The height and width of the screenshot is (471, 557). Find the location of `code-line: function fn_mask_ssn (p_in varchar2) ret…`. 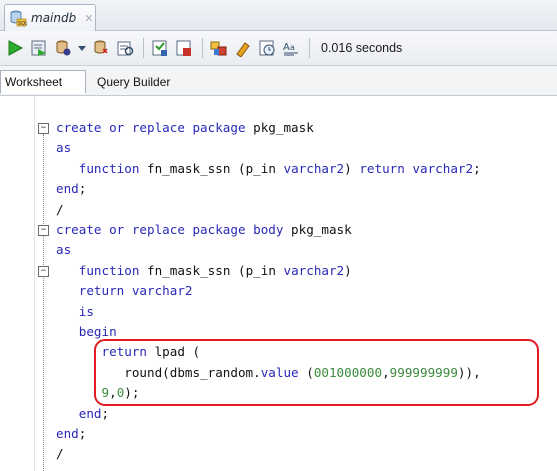

code-line: function fn_mask_ssn (p_in varchar2) ret… is located at coordinates (268, 169).